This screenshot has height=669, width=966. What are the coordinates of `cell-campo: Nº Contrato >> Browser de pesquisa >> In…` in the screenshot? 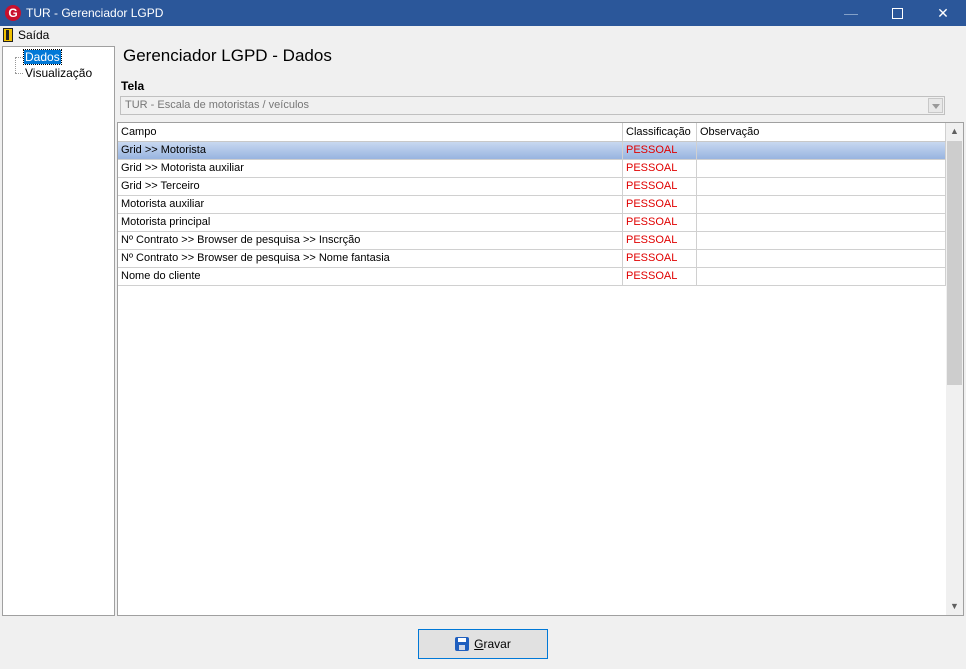 It's located at (370, 240).